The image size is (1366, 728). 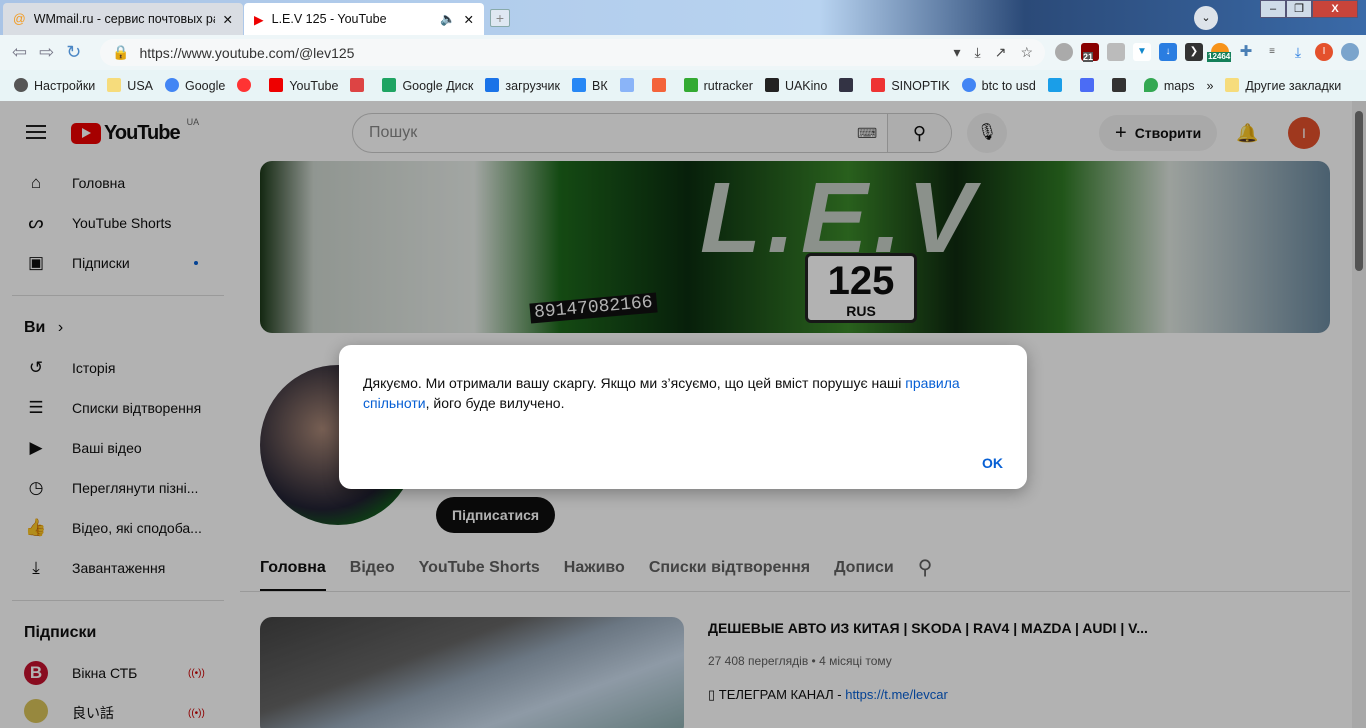 I want to click on bookmark-f, so click(x=661, y=85).